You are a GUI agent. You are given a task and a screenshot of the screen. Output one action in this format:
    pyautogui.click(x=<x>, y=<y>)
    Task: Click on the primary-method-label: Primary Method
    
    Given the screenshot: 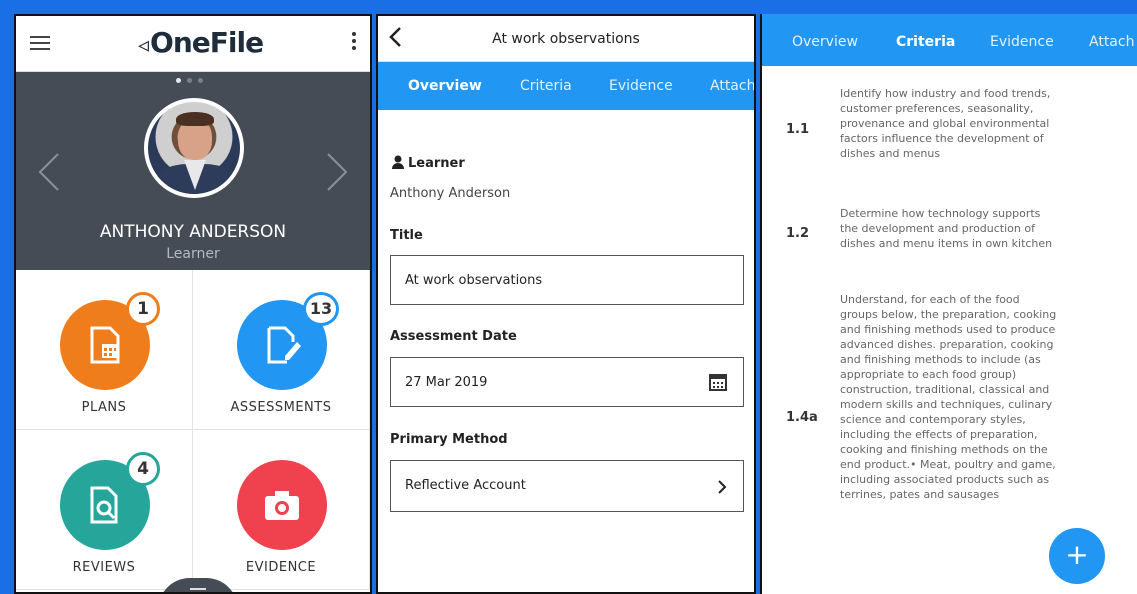 What is the action you would take?
    pyautogui.click(x=449, y=439)
    